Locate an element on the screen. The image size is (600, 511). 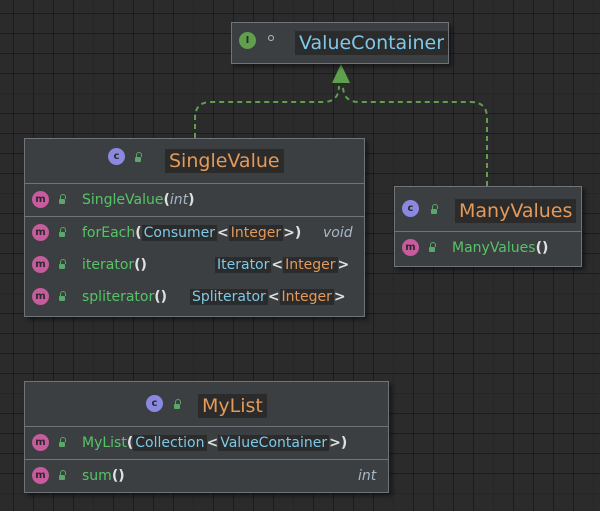
spliterator-return: Spliterator < Integer > is located at coordinates (268, 297).